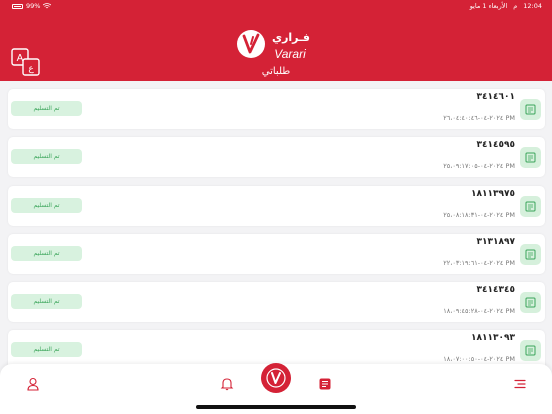 This screenshot has height=414, width=552. Describe the element at coordinates (290, 54) in the screenshot. I see `logo-latin-text: Varari` at that location.